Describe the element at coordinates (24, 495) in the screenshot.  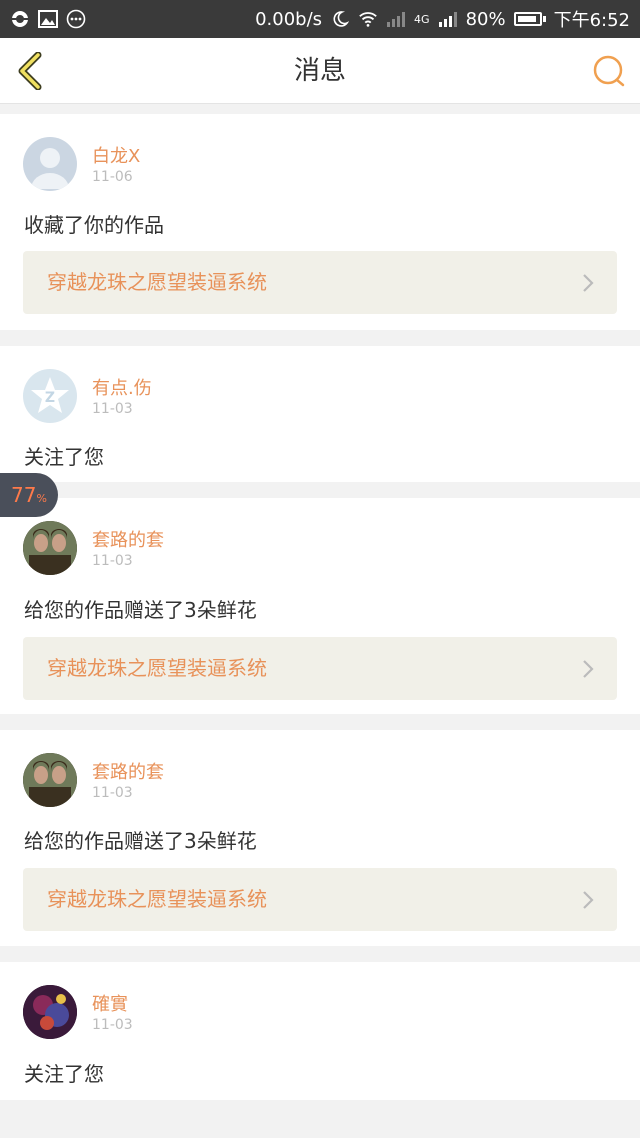
I see `progress-value: 77` at that location.